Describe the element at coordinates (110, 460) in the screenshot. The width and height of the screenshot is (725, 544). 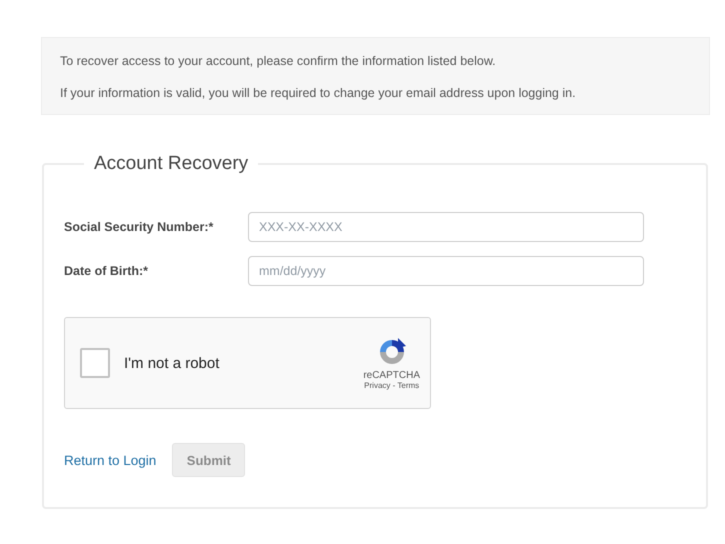
I see `return-to-login-link: Return to Login` at that location.